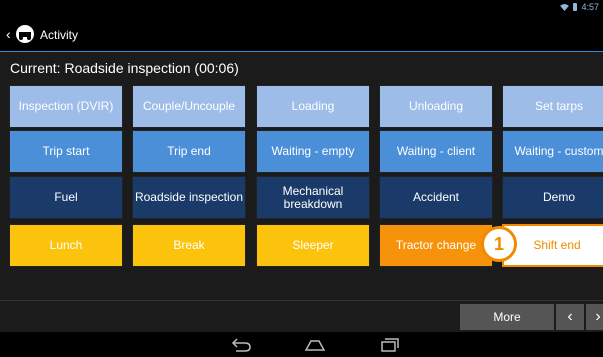 Image resolution: width=603 pixels, height=357 pixels. Describe the element at coordinates (499, 244) in the screenshot. I see `step-number-badge: 1` at that location.